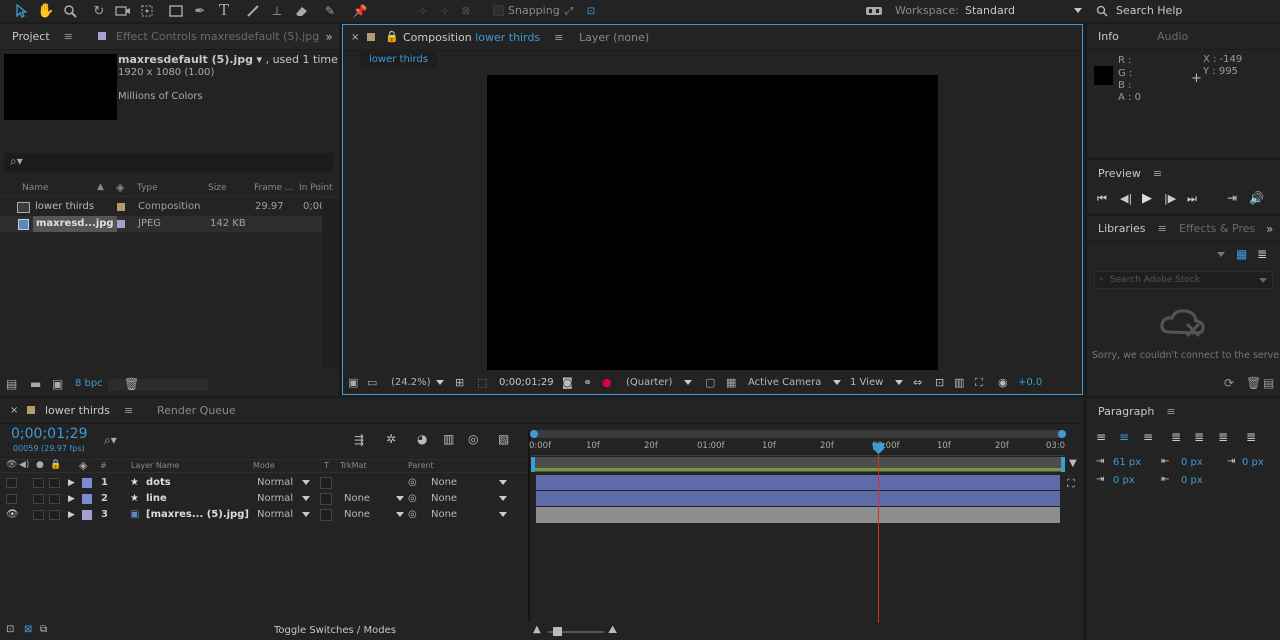 The image size is (1280, 640). What do you see at coordinates (147, 11) in the screenshot?
I see `pan-behind-tool-icon` at bounding box center [147, 11].